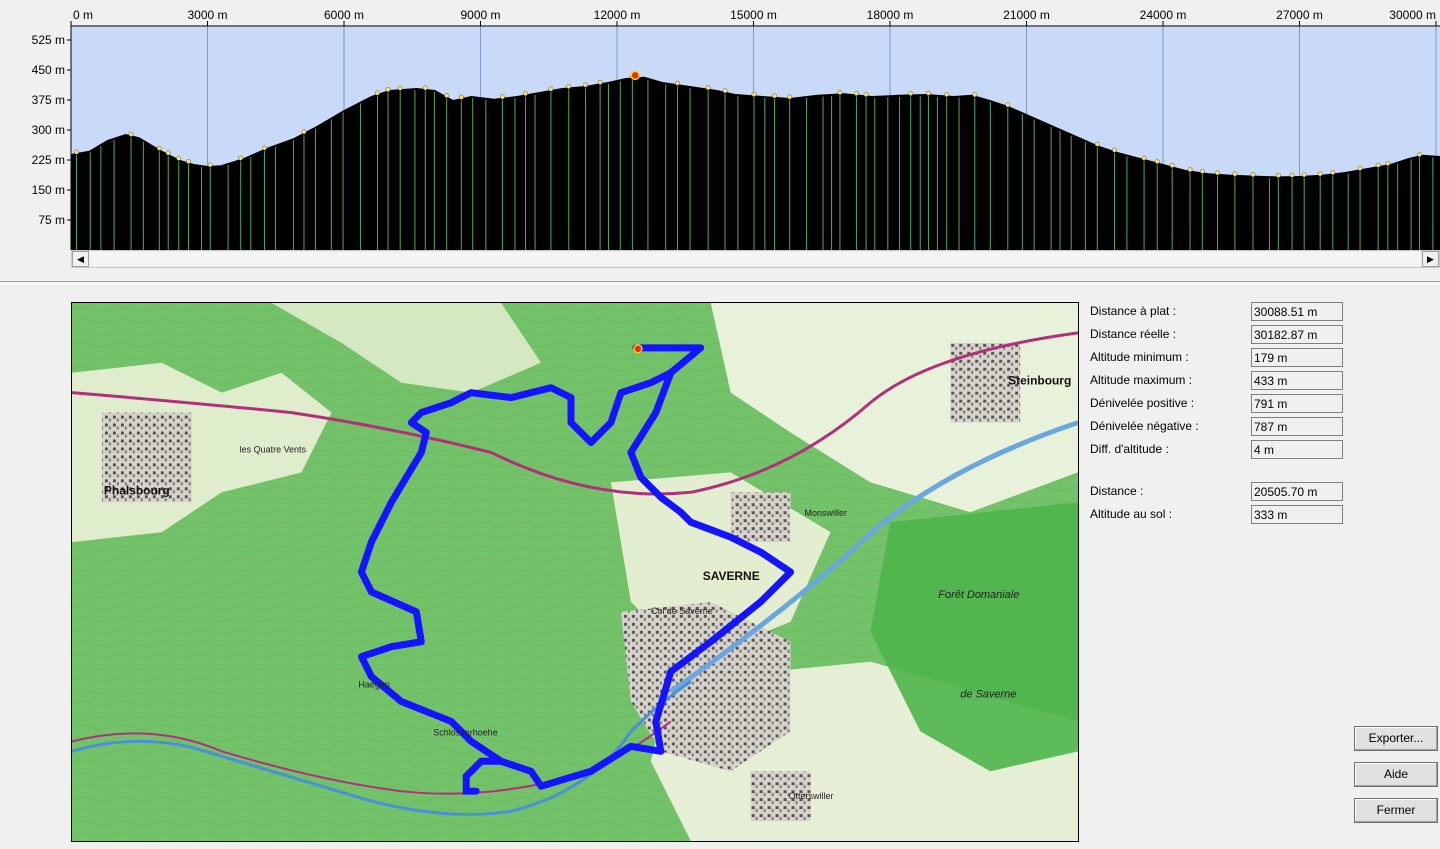  What do you see at coordinates (1220, 492) in the screenshot?
I see `stat-cursor-distance: Distance : 20505.70 m` at bounding box center [1220, 492].